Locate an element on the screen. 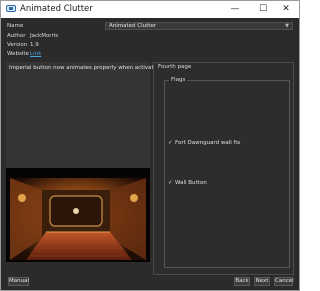  version-value: 1.9 is located at coordinates (34, 45).